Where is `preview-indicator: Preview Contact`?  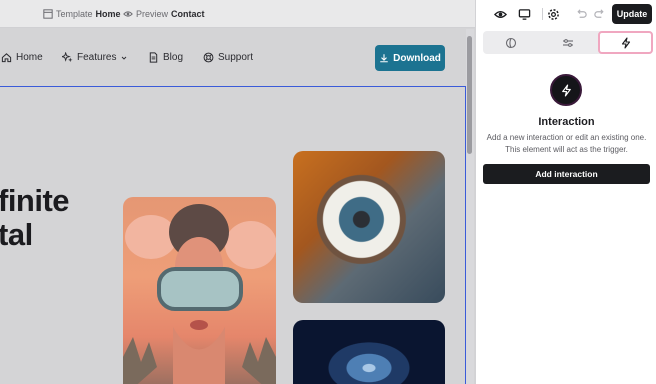 preview-indicator: Preview Contact is located at coordinates (164, 14).